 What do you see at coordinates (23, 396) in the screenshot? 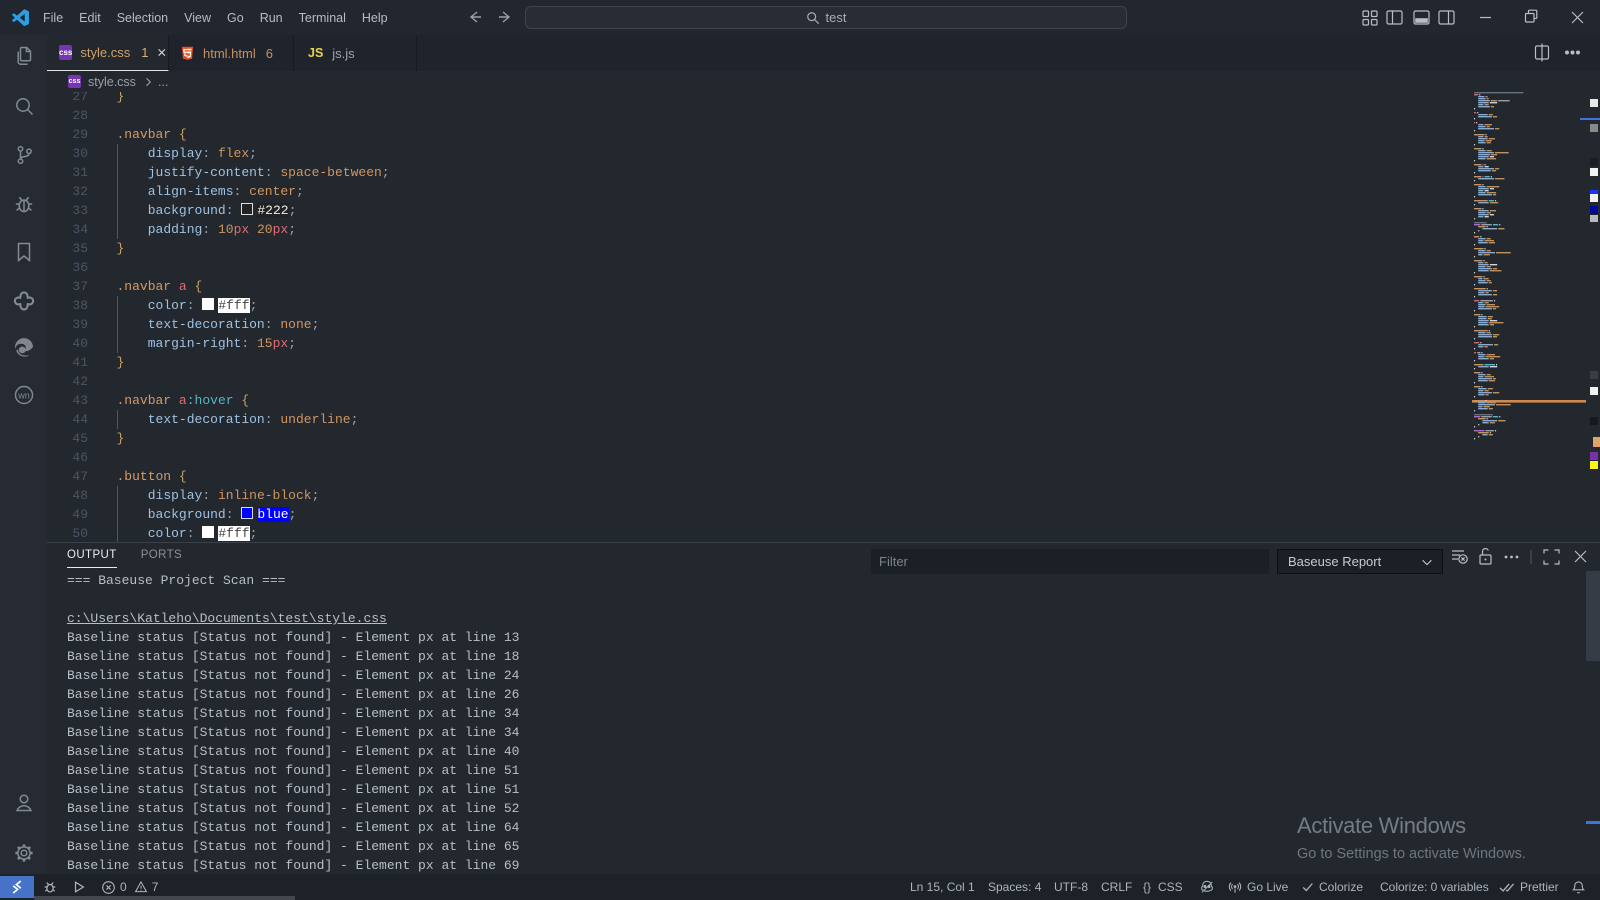
I see `svg-text: wn` at bounding box center [23, 396].